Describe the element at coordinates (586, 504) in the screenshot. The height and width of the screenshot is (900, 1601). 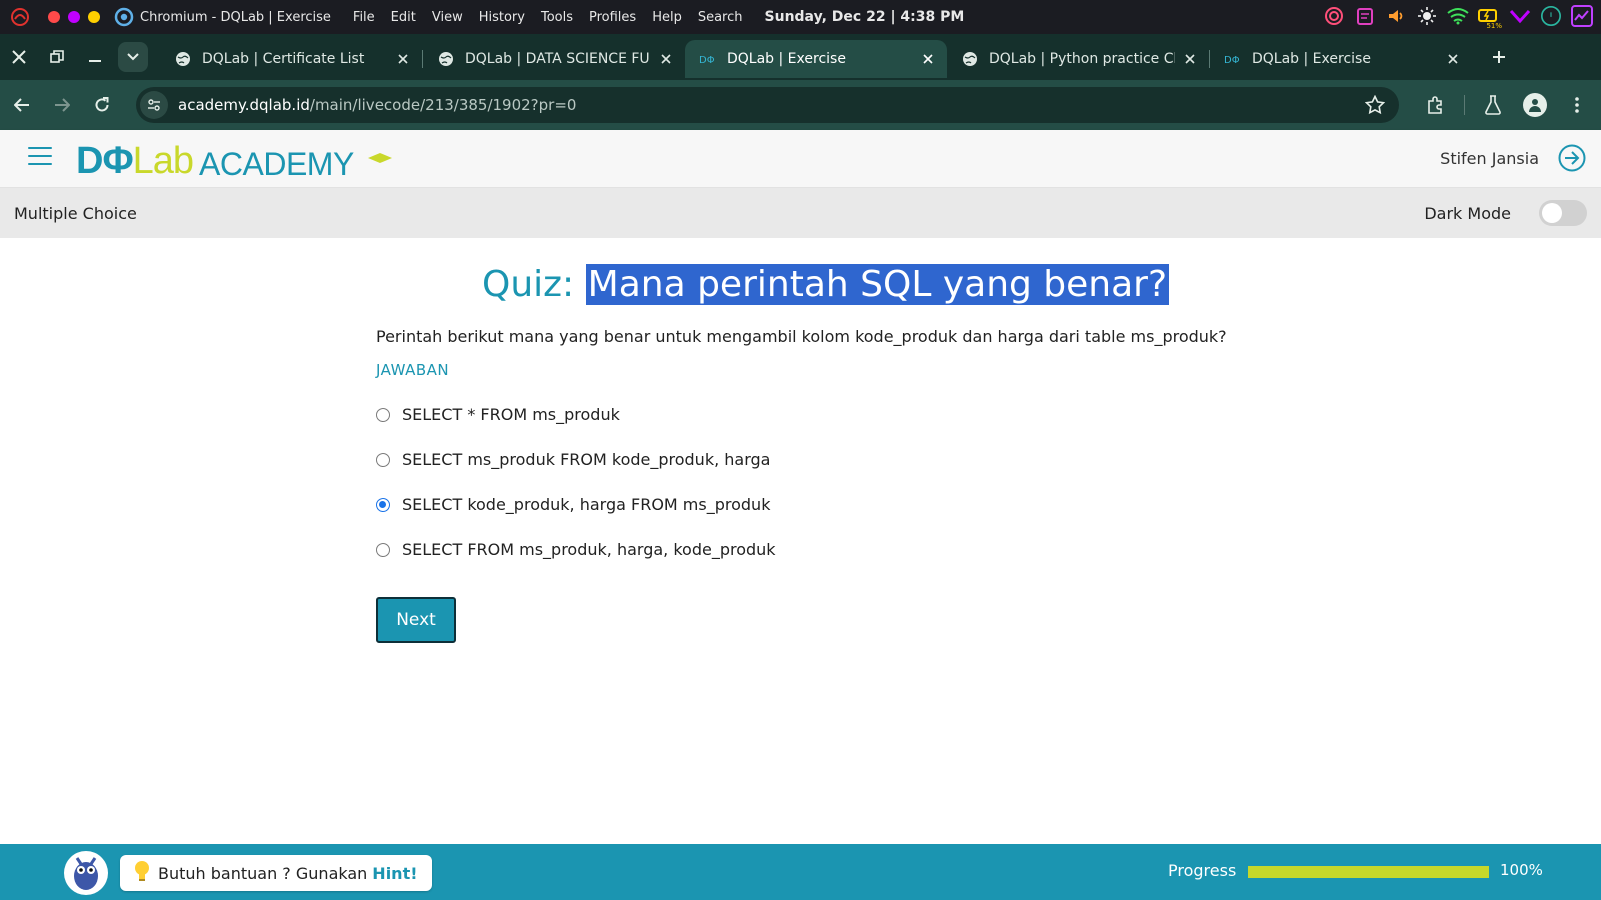
I see `option-label: SELECT kode_produk, harga FROM ms_produk` at that location.